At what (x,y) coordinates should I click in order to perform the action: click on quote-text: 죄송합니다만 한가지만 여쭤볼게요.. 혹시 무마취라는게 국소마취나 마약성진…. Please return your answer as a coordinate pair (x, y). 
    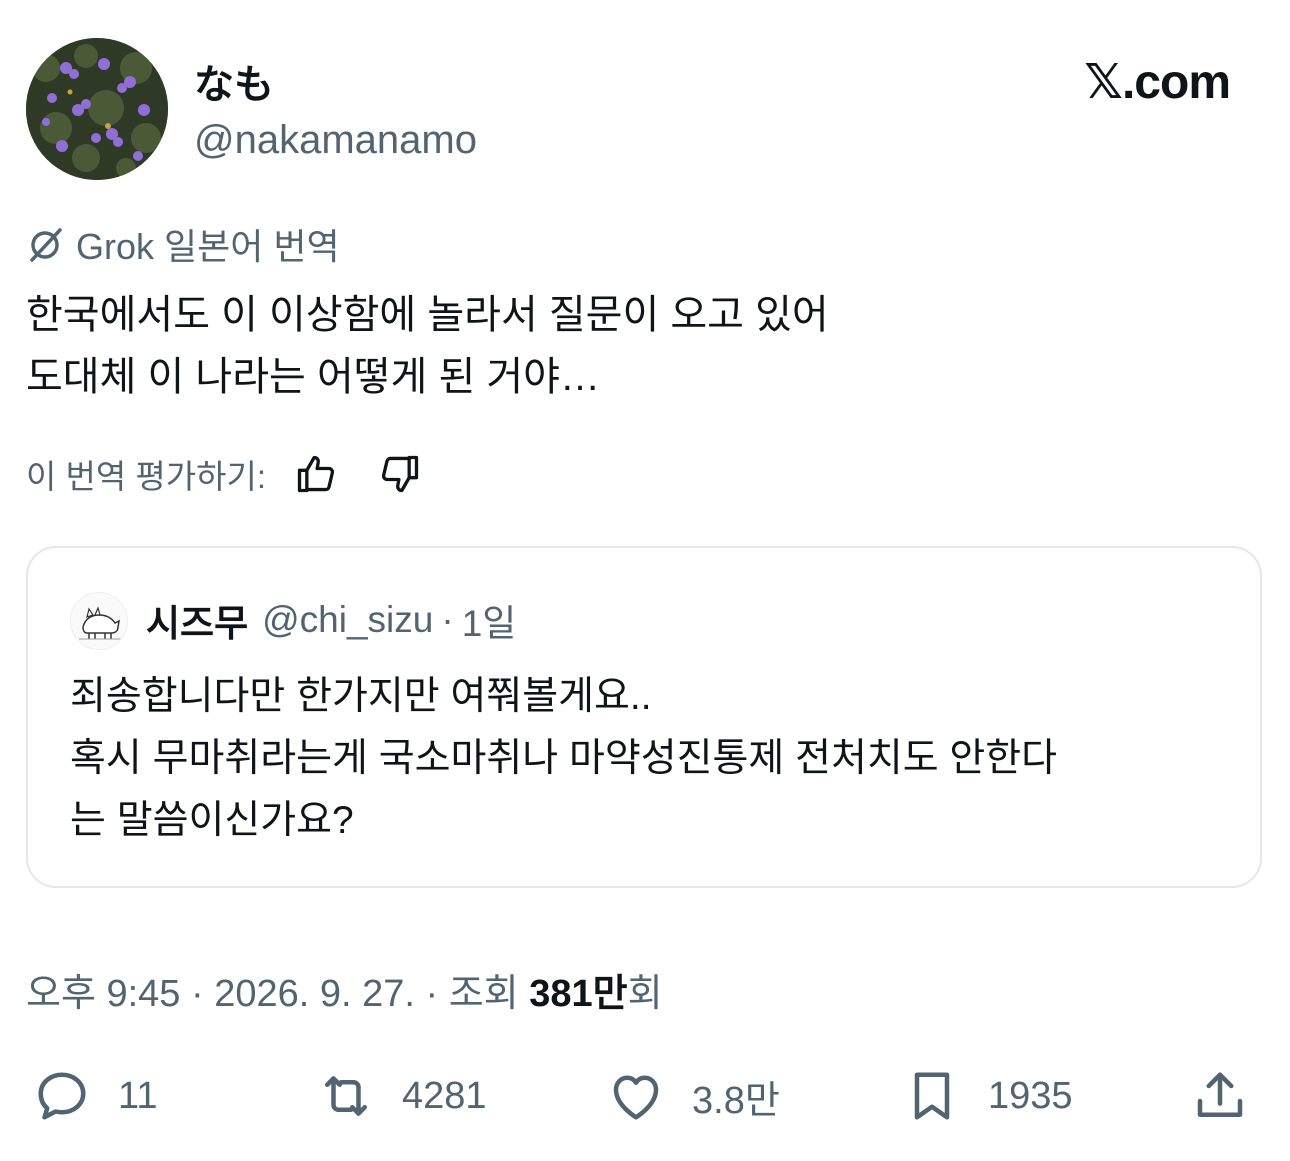
    Looking at the image, I should click on (563, 759).